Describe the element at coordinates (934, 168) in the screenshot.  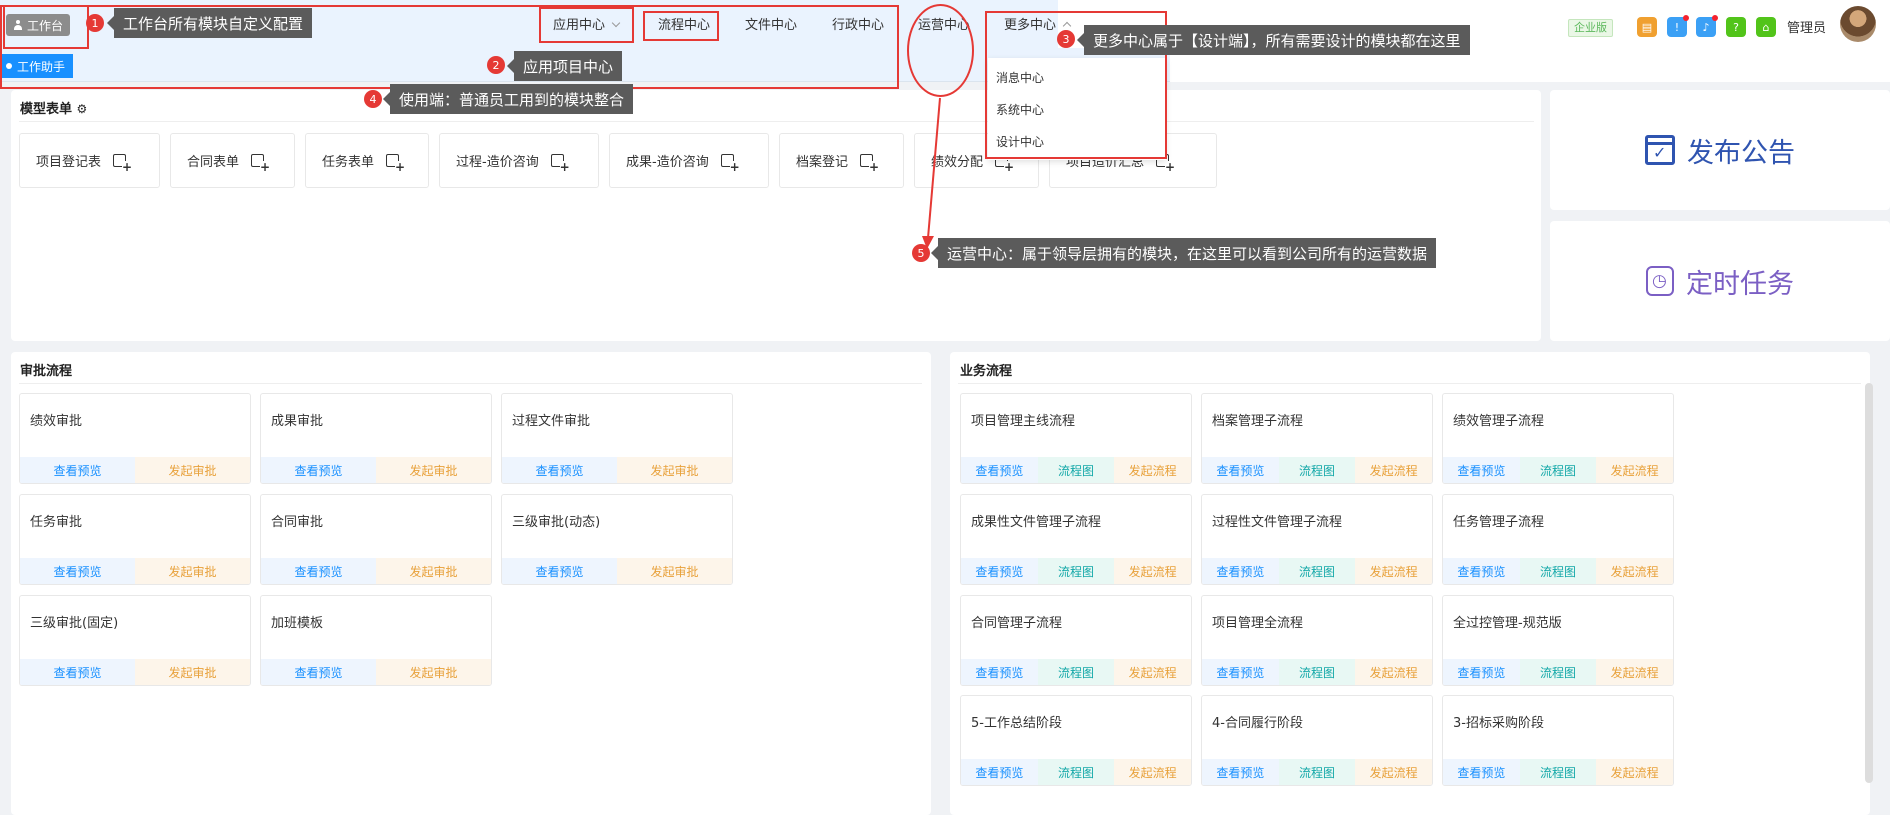
I see `annotation-arrow-line` at that location.